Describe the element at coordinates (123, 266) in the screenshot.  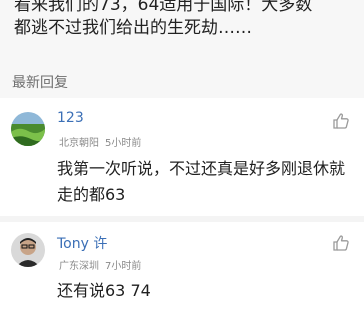
I see `comment-time: 7小时前` at that location.